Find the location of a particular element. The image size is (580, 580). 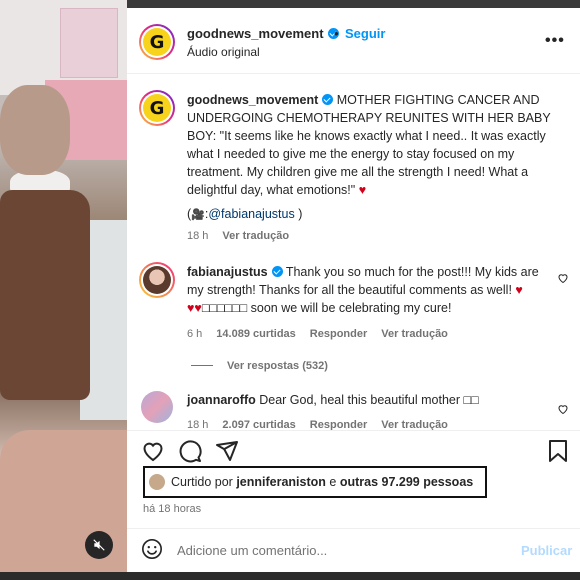

likes-others-link: outras 97.299 pessoas is located at coordinates (406, 482).